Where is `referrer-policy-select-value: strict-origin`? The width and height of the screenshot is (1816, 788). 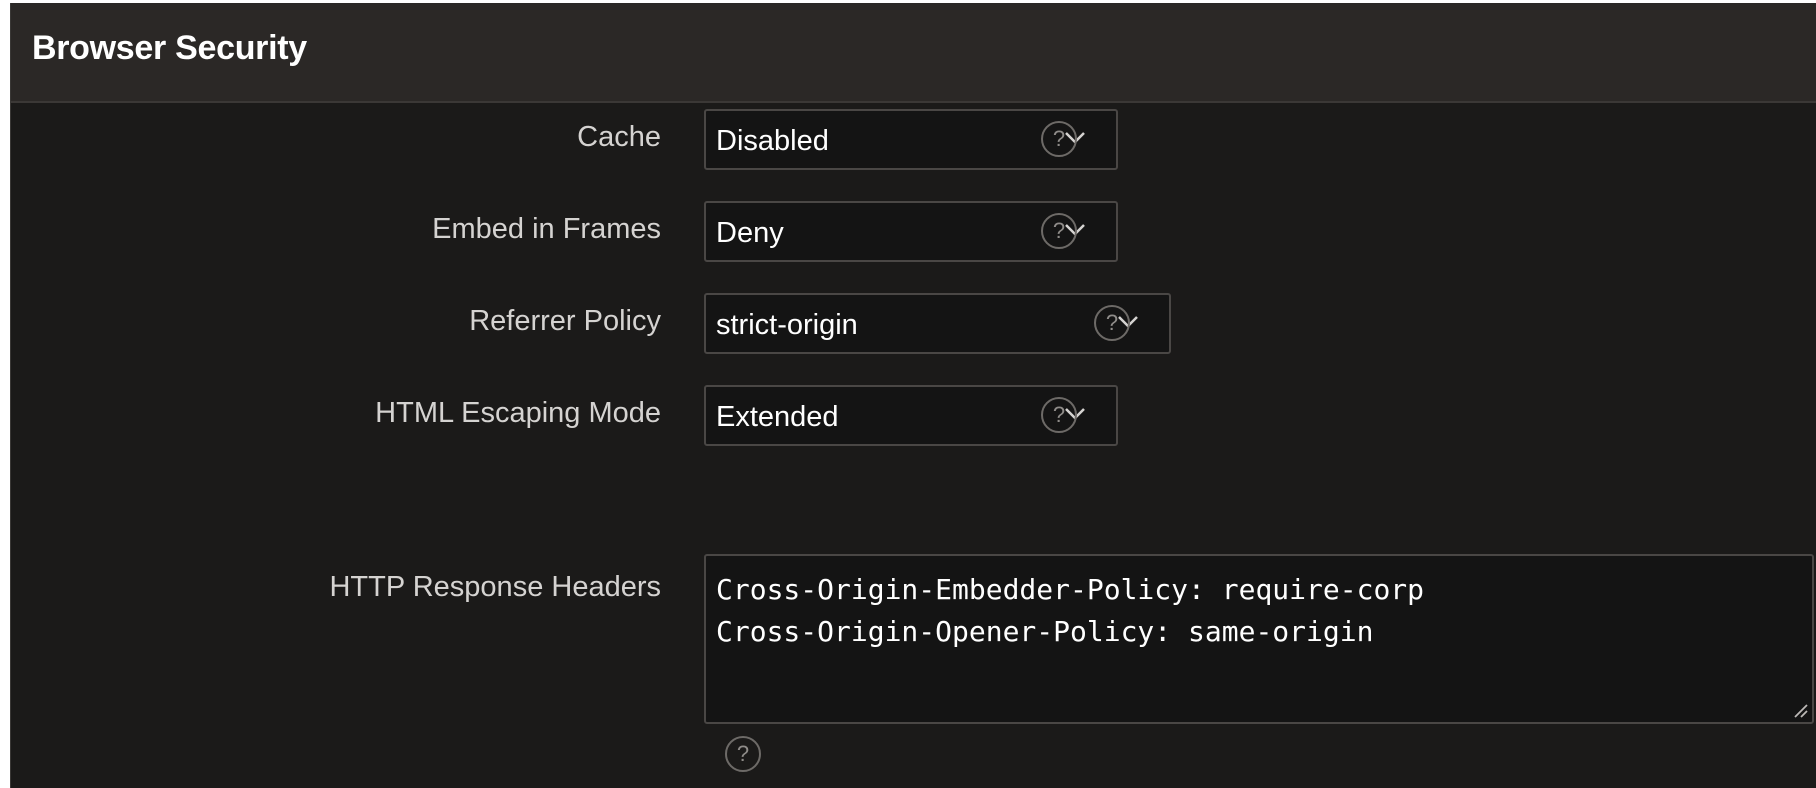
referrer-policy-select-value: strict-origin is located at coordinates (787, 325).